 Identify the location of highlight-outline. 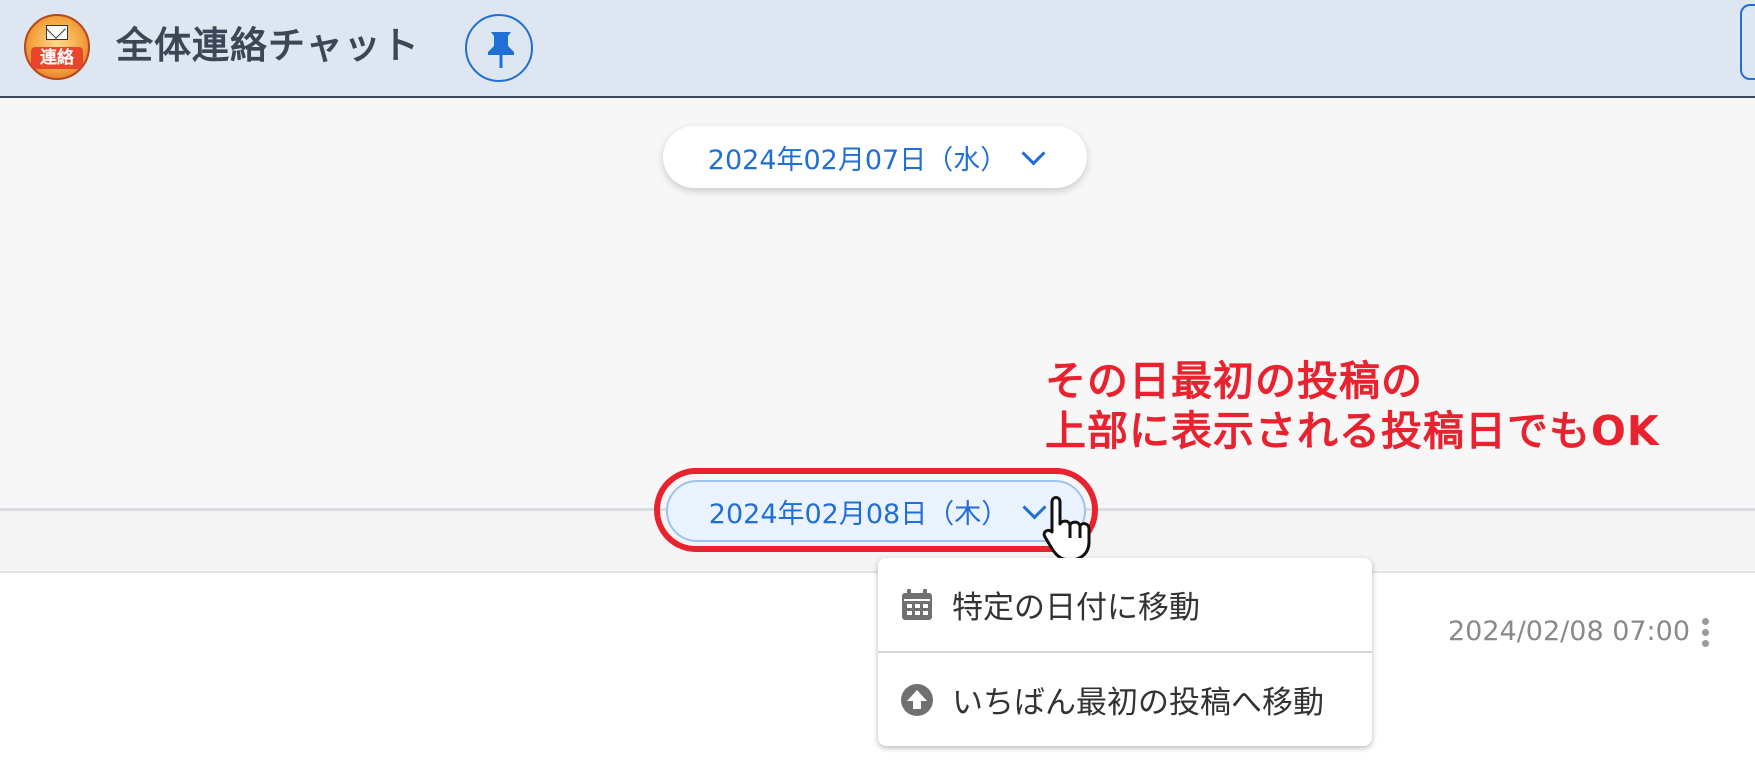
(876, 510).